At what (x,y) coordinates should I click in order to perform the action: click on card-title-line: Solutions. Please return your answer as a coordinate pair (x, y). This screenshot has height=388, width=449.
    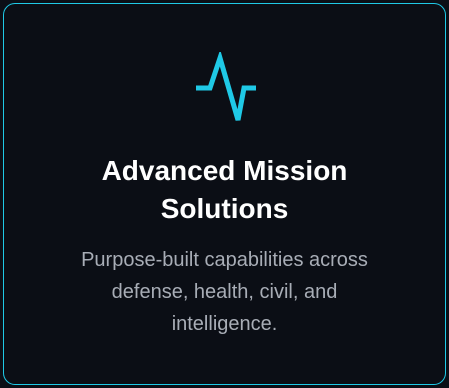
    Looking at the image, I should click on (224, 208).